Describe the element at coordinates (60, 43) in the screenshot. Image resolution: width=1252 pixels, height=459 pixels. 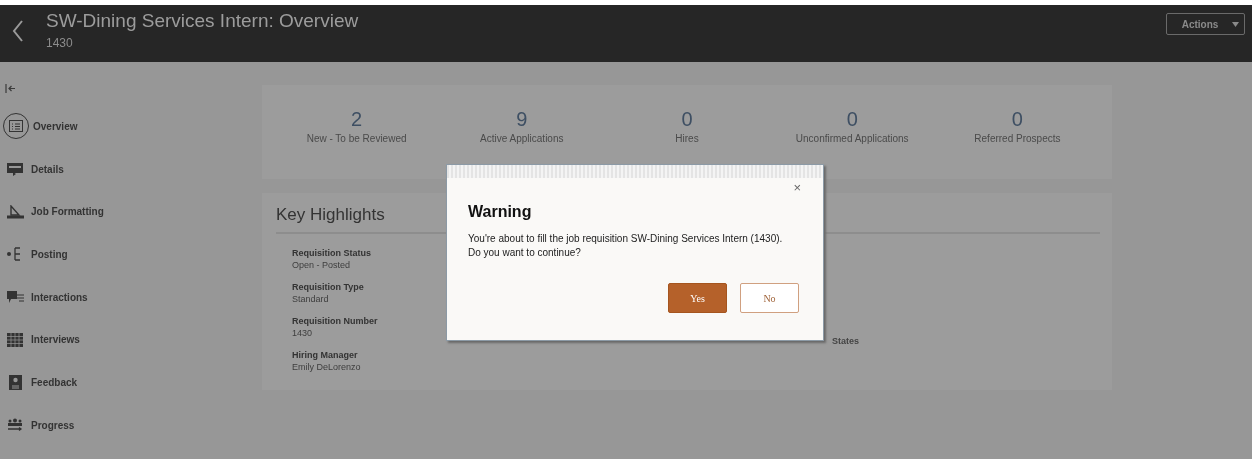
I see `page-subtitle: 1430` at that location.